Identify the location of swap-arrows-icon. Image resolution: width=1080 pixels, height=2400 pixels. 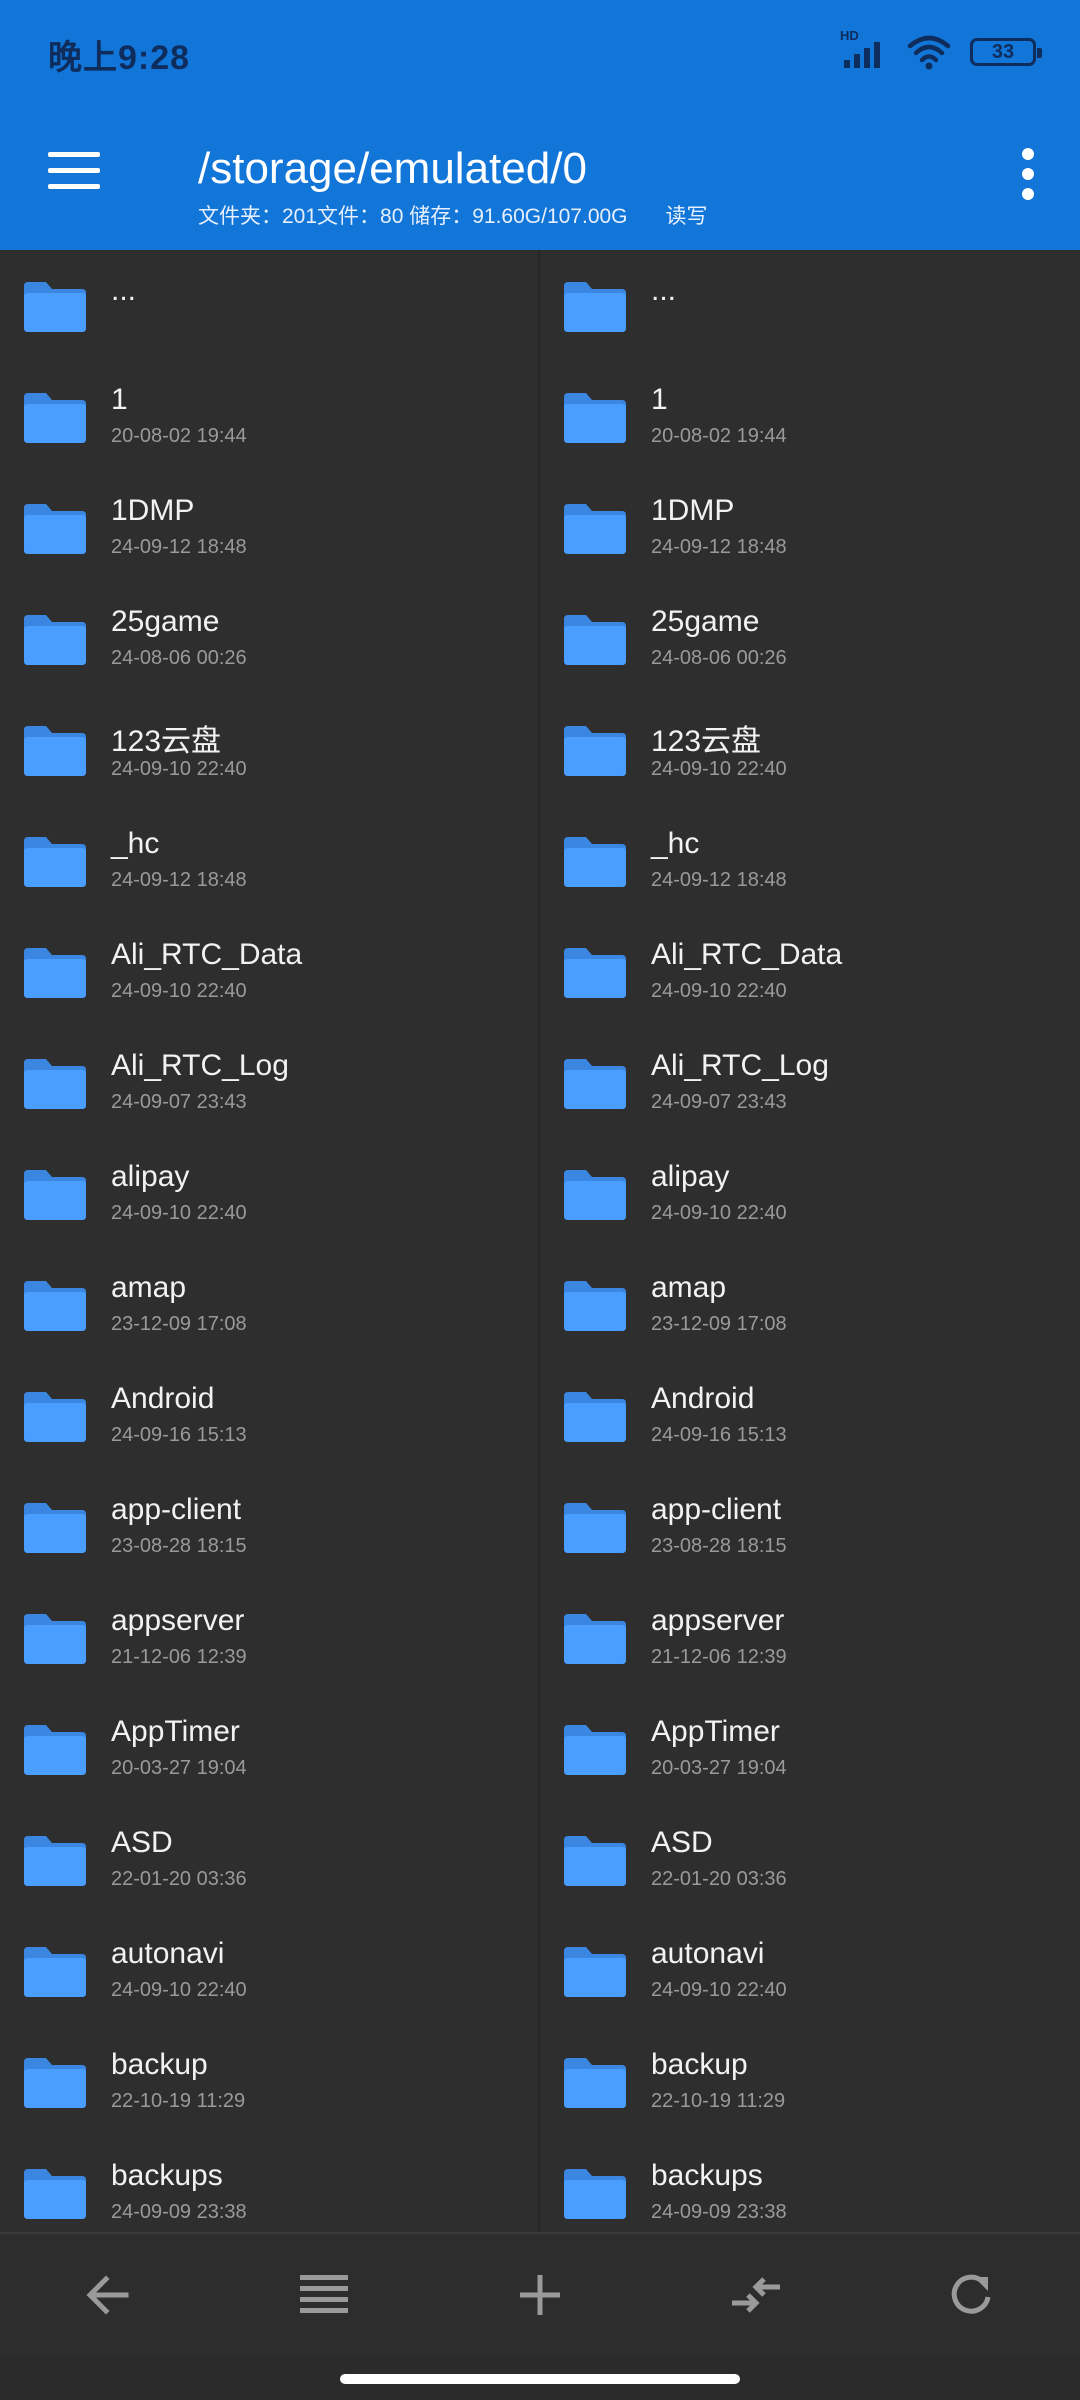
(756, 2295).